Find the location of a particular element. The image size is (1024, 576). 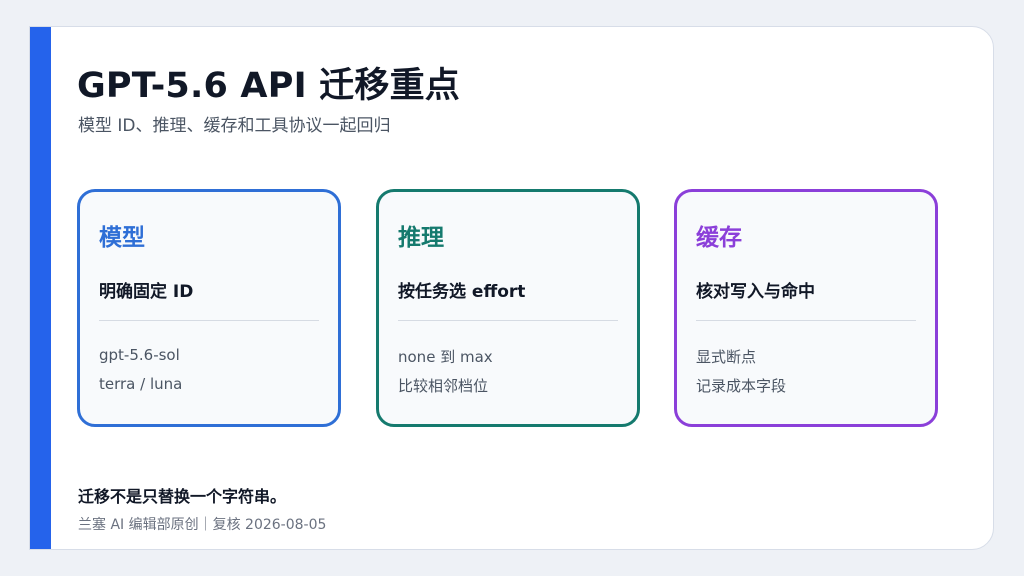

slide-subtitle: 模型 ID、推理、缓存和工具协议一起回归 is located at coordinates (234, 126).